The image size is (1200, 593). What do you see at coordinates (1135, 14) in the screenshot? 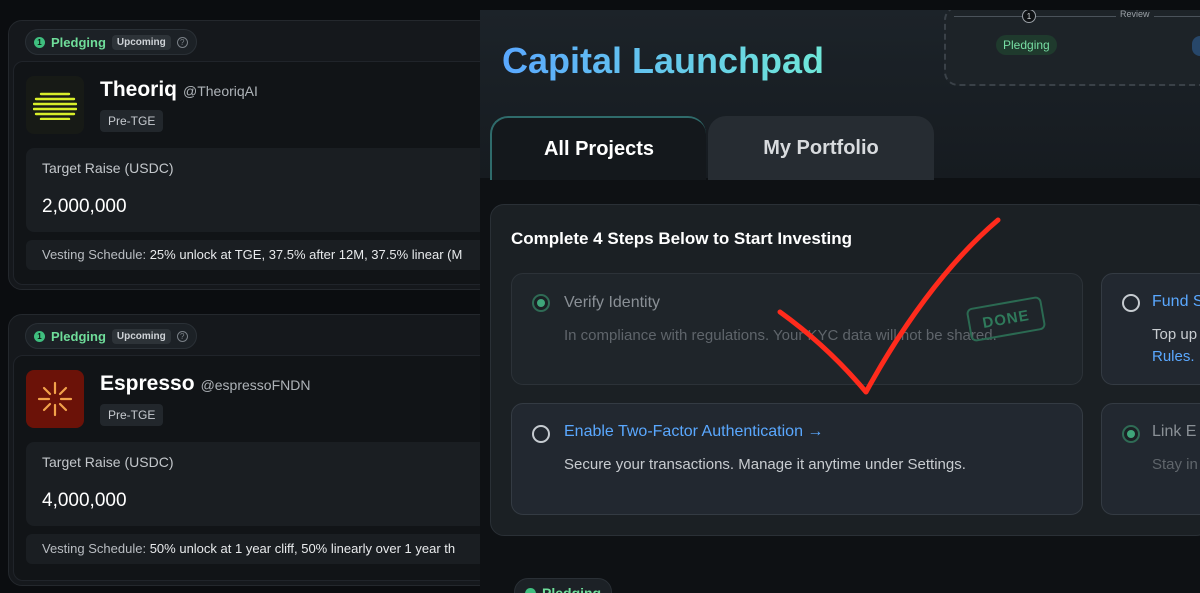
I see `timeline-review-label: Review` at bounding box center [1135, 14].